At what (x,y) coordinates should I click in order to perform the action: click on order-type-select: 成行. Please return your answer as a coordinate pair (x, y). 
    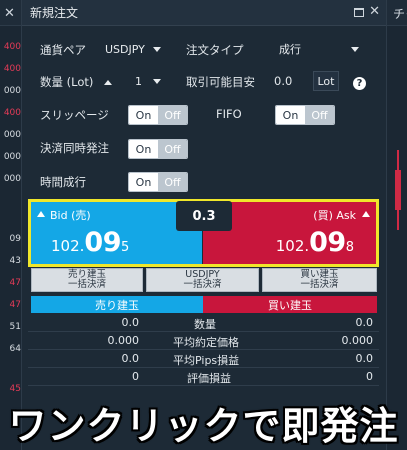
    Looking at the image, I should click on (320, 49).